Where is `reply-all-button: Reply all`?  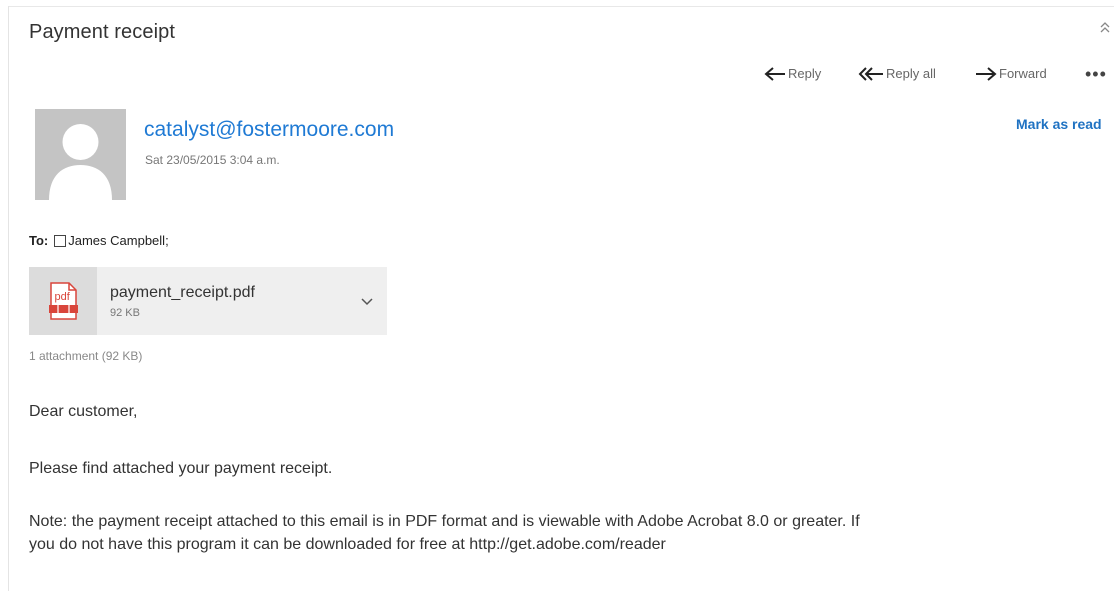
reply-all-button: Reply all is located at coordinates (897, 73).